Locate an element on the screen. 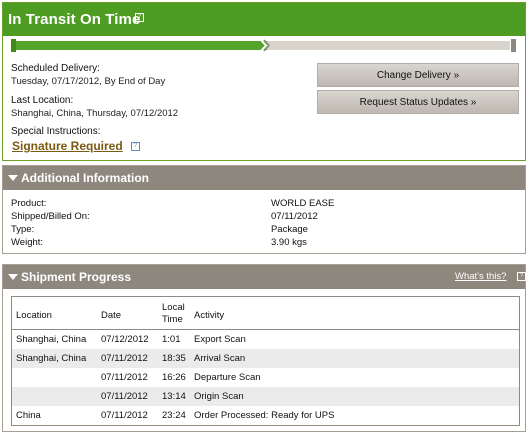 This screenshot has width=529, height=438. row-time: 1:01 is located at coordinates (171, 339).